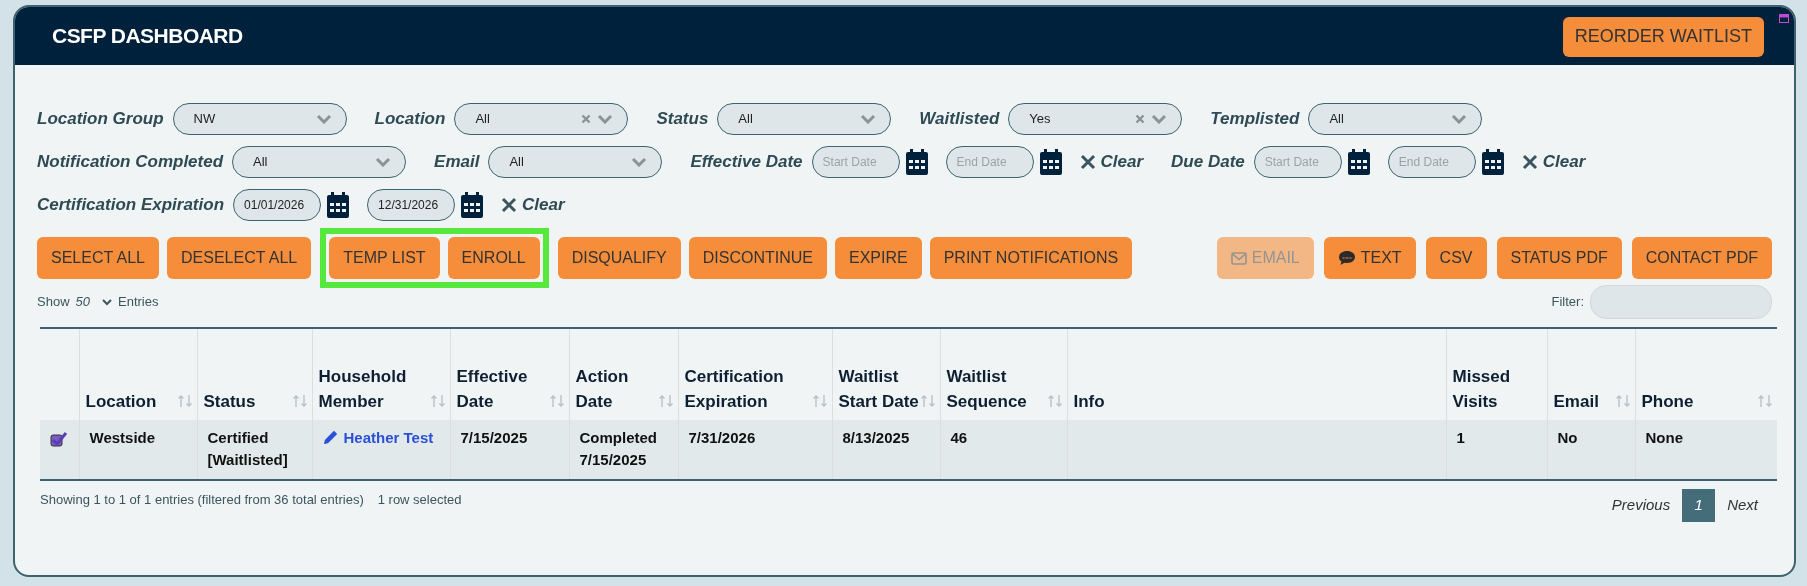  What do you see at coordinates (908, 450) in the screenshot?
I see `table-row: Westside Certified [Waitlisted] Heather Test 7/15/2025 Completed 7/15/2025 7/31/2026 8/13/2025 46 1 No None` at bounding box center [908, 450].